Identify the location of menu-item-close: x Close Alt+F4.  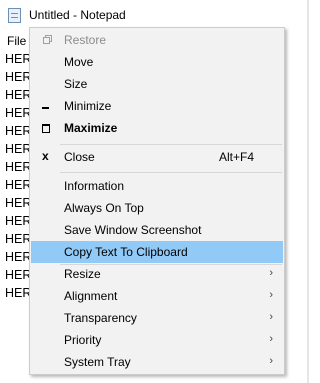
(157, 157).